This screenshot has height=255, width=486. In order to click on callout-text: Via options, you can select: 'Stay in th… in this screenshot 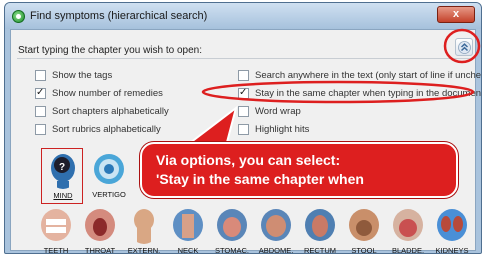, I will do `click(260, 170)`.